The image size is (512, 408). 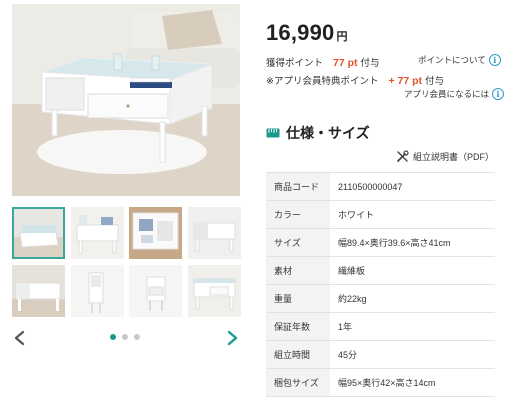 I want to click on product-price: 16,990 円, so click(x=307, y=33).